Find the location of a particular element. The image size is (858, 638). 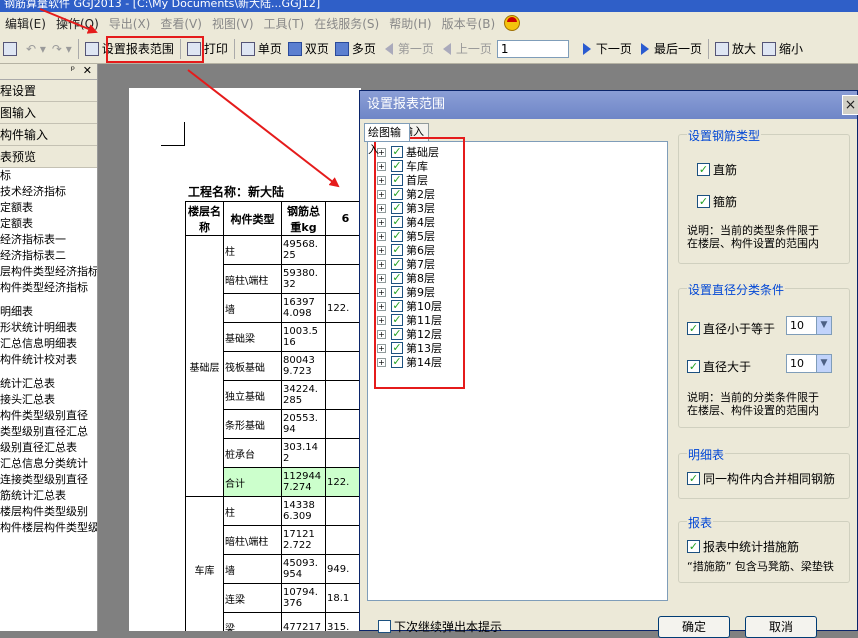

measure-bars-option: ✓ 报表中统计措施筋 is located at coordinates (743, 546).